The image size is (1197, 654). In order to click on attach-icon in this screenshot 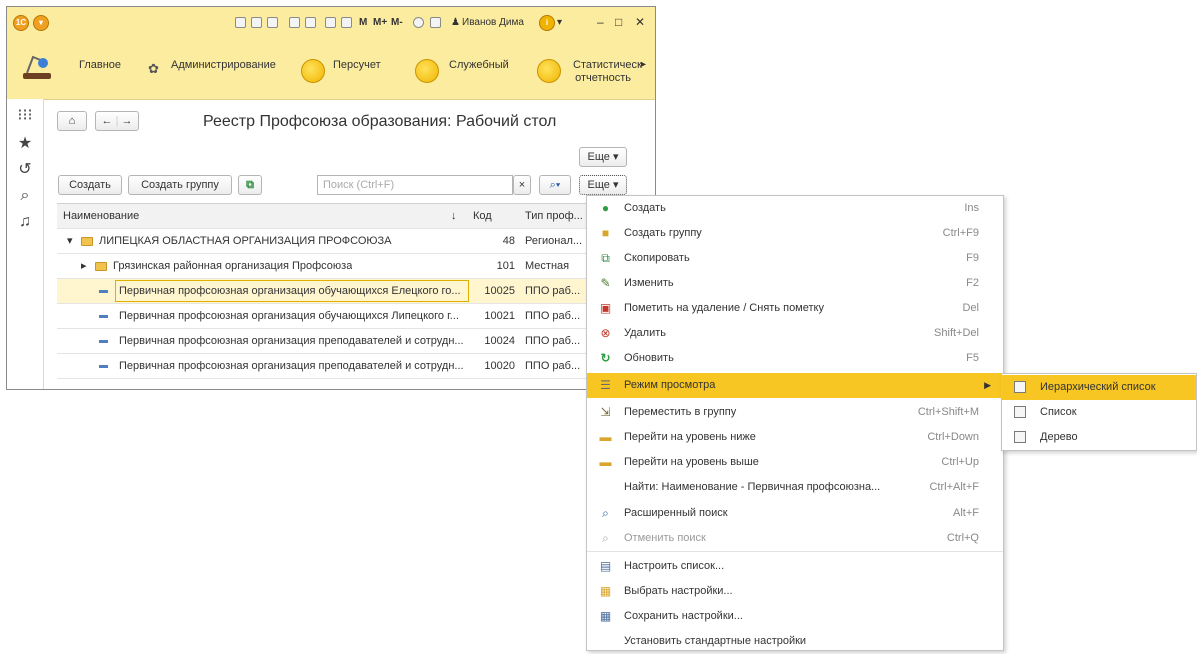, I will do `click(294, 22)`.